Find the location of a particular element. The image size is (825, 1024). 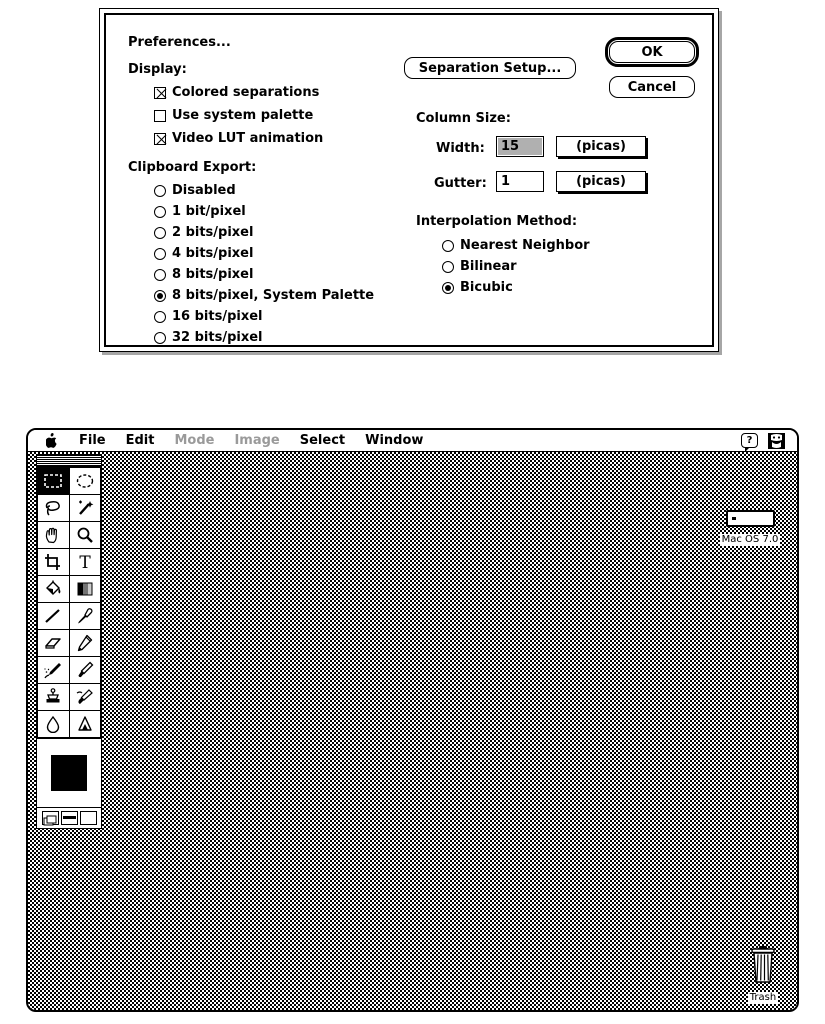

display-heading: Display: is located at coordinates (157, 69).